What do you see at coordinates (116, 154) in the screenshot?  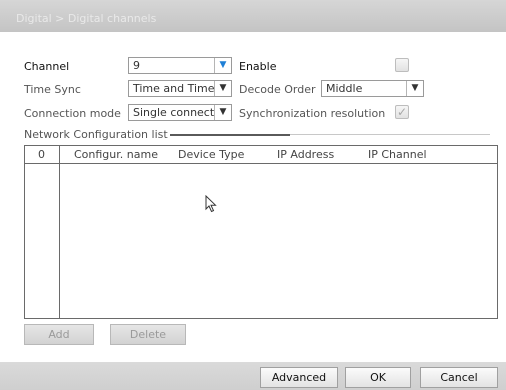 I see `column-header: Configur. name` at bounding box center [116, 154].